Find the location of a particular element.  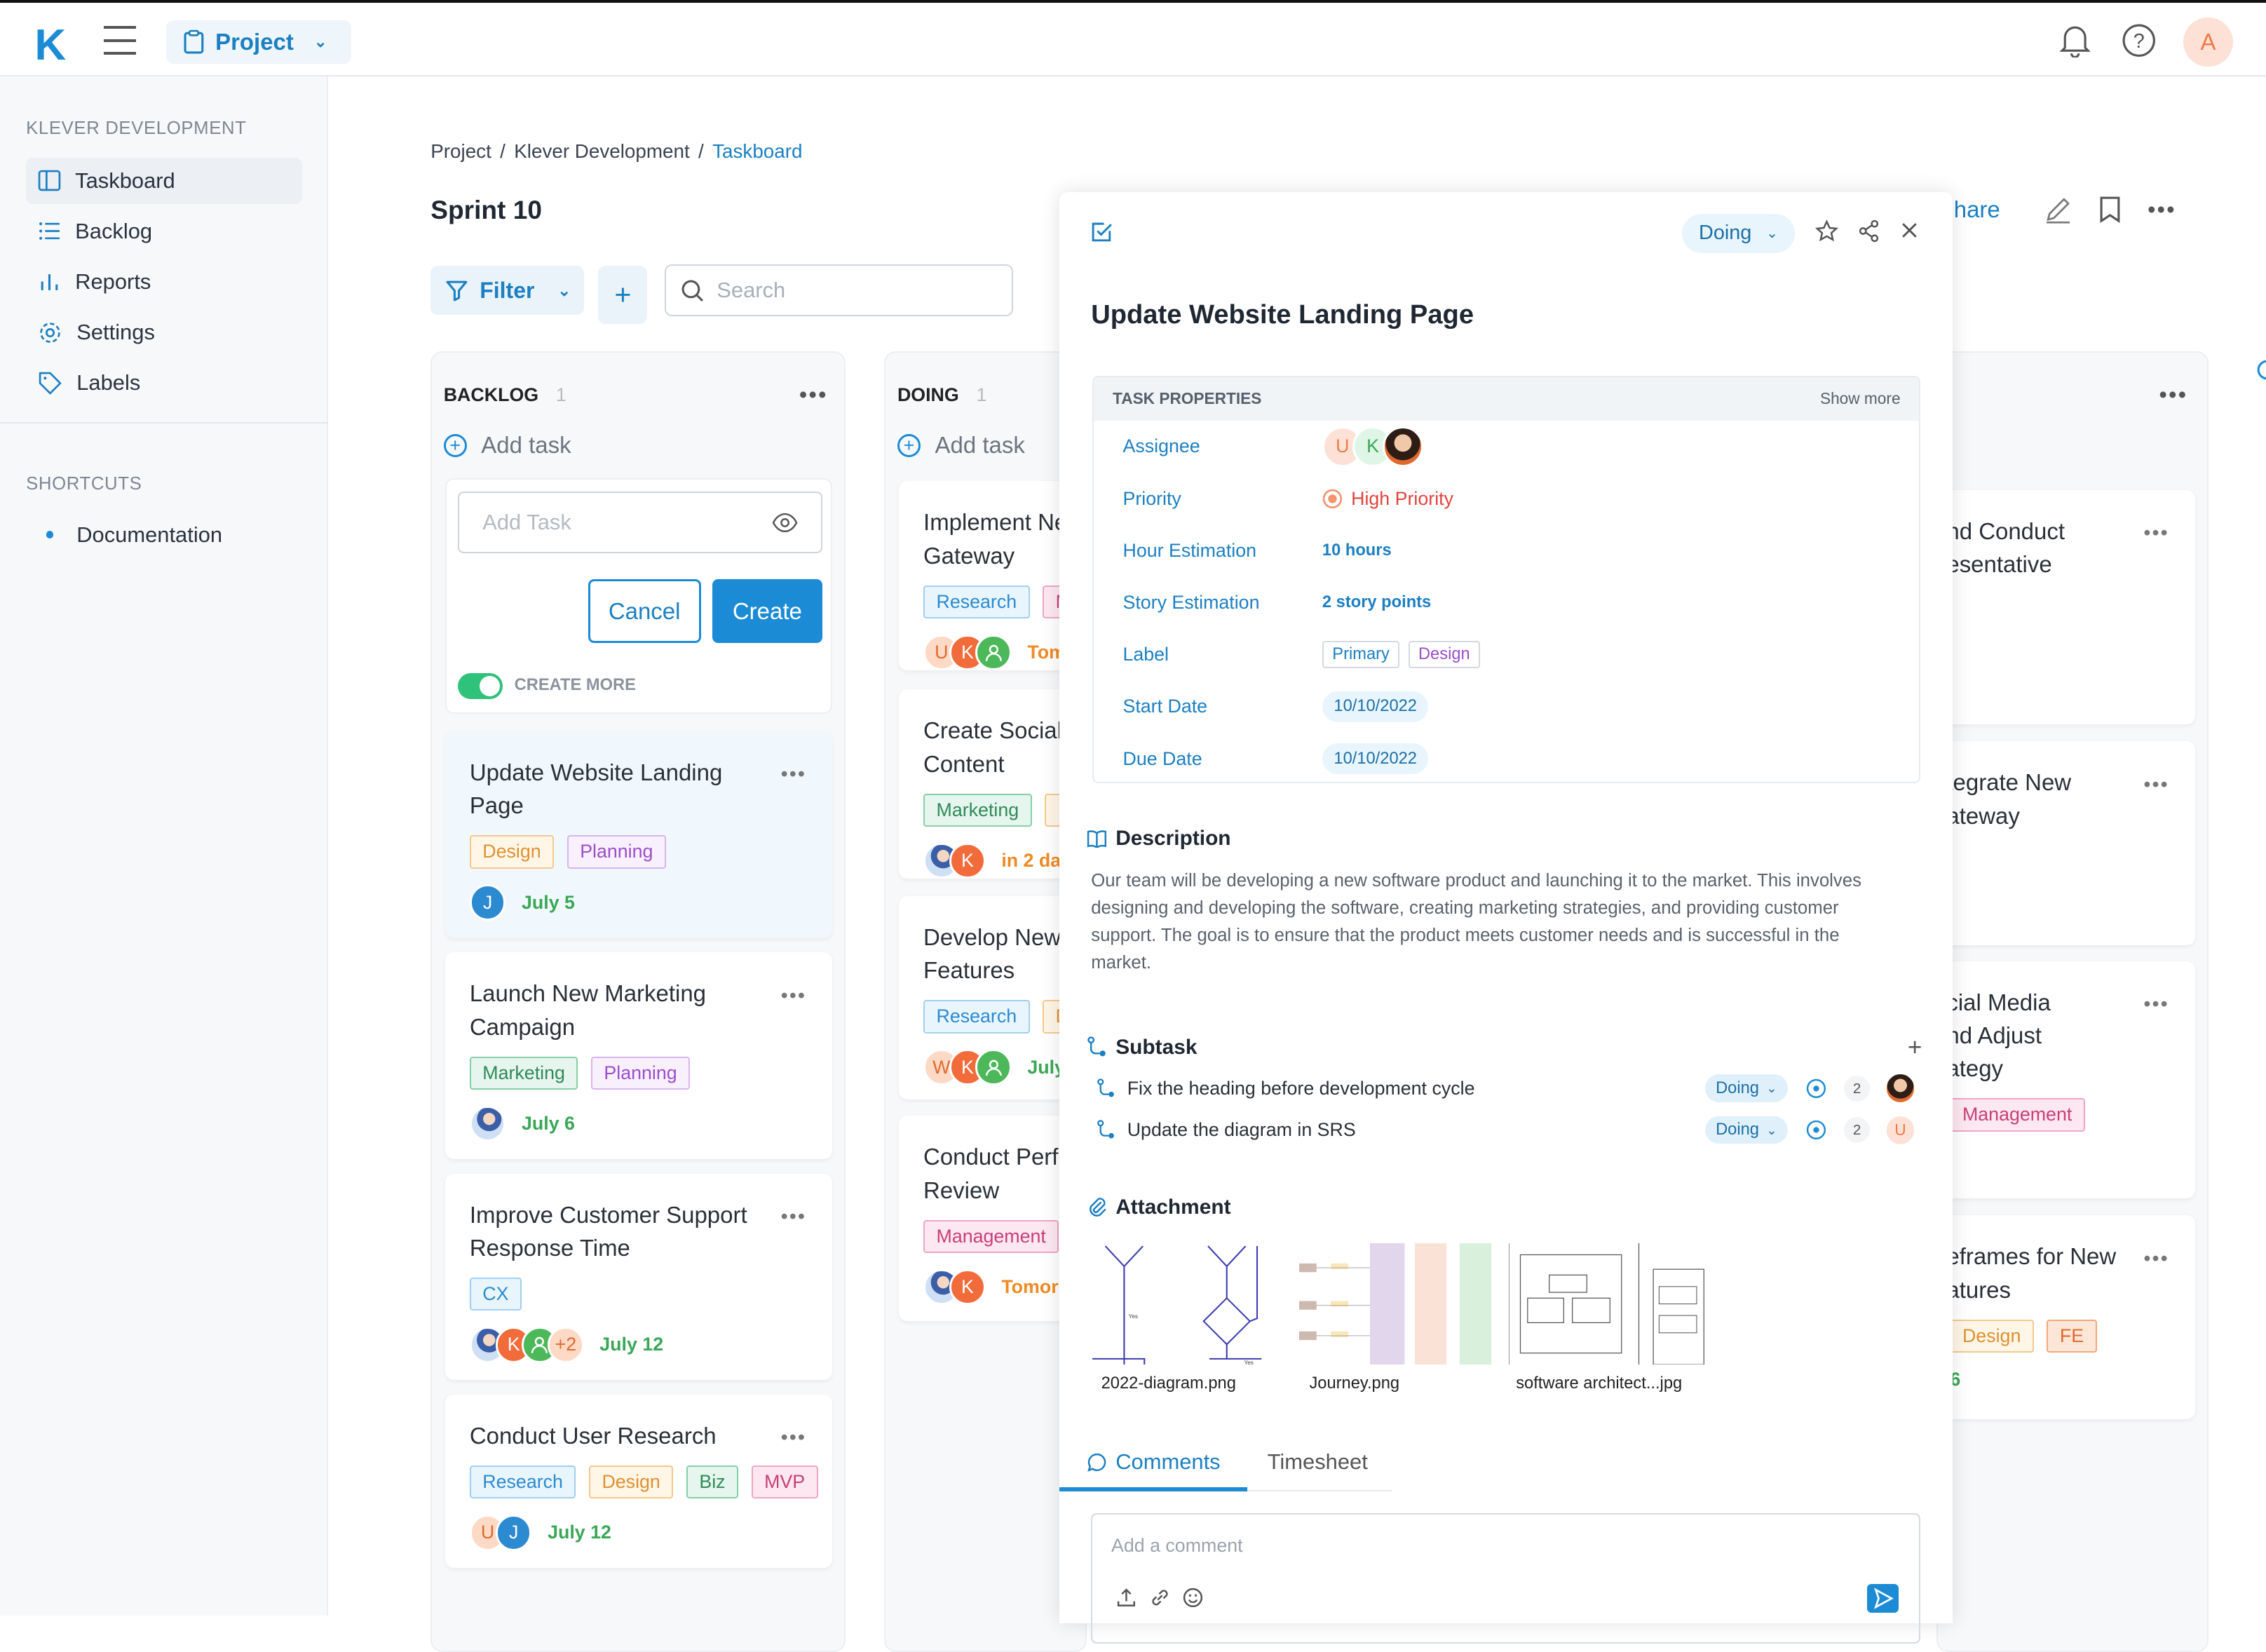

share-link: hare is located at coordinates (1977, 209).